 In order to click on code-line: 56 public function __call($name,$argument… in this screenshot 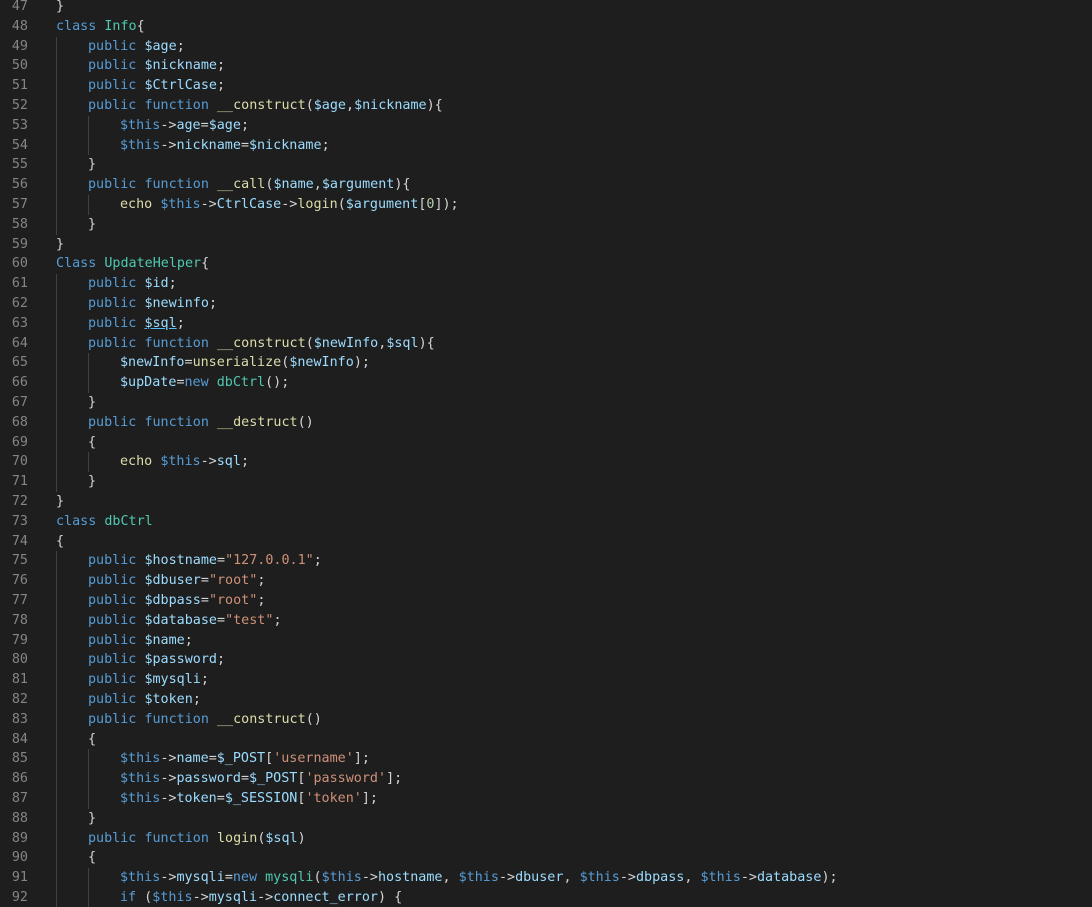, I will do `click(546, 185)`.